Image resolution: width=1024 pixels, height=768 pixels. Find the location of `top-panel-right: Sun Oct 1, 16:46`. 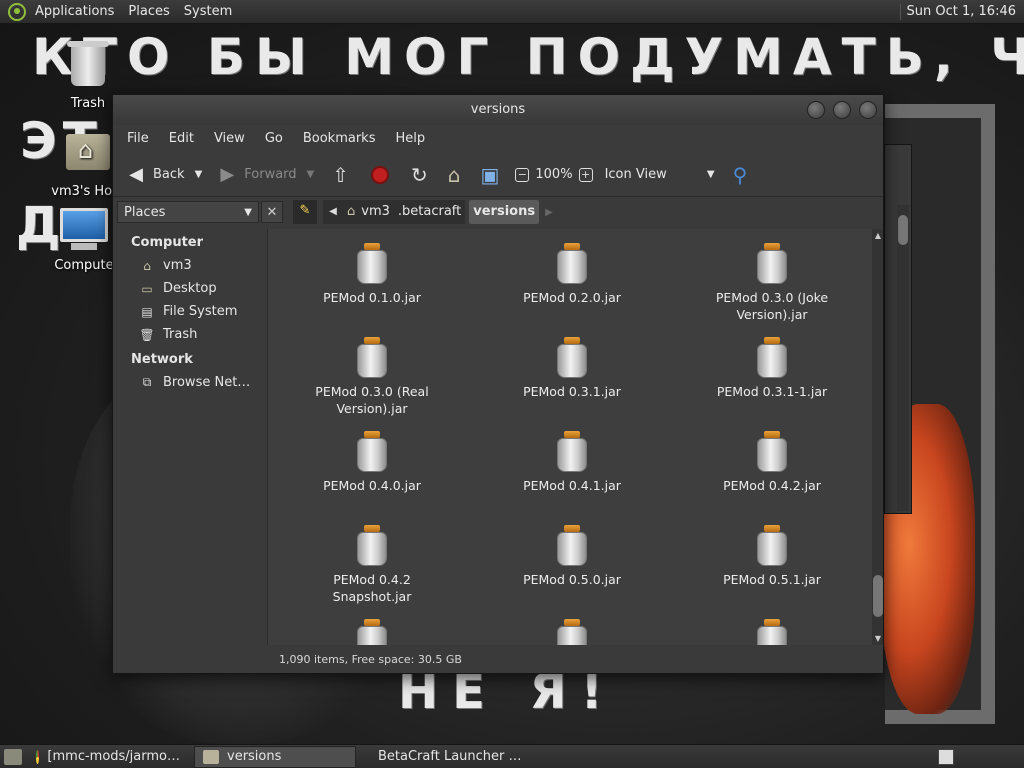

top-panel-right: Sun Oct 1, 16:46 is located at coordinates (959, 12).